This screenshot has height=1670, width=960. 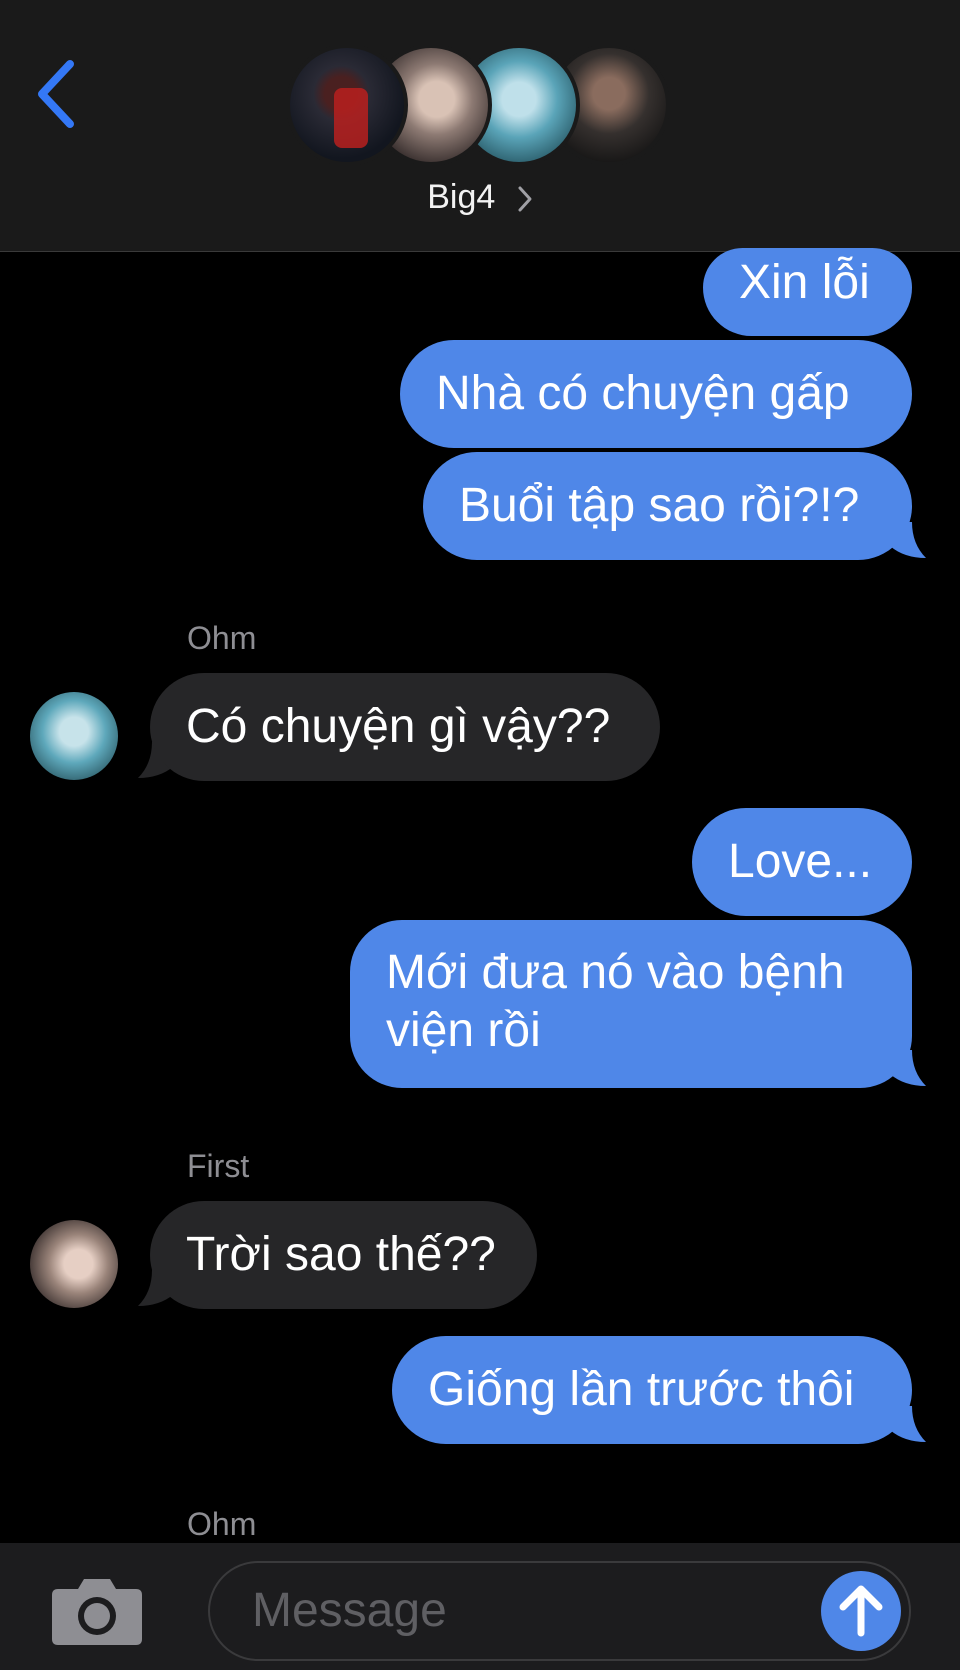 What do you see at coordinates (643, 393) in the screenshot?
I see `message-text: Nhà có chuyện gấp` at bounding box center [643, 393].